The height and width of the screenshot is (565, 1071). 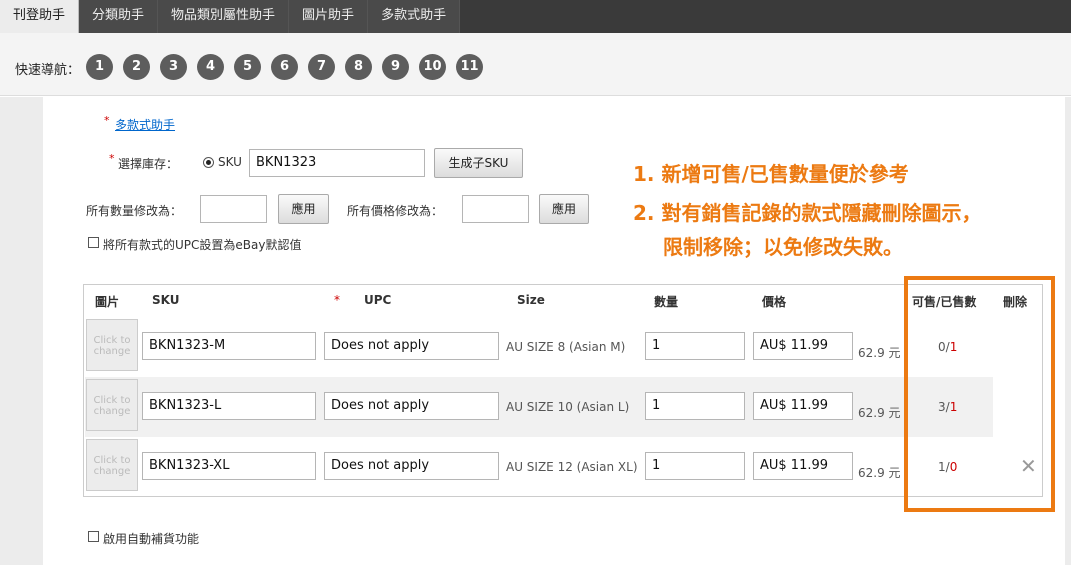 What do you see at coordinates (566, 347) in the screenshot?
I see `variation-size: AU SIZE 8 (Asian M)` at bounding box center [566, 347].